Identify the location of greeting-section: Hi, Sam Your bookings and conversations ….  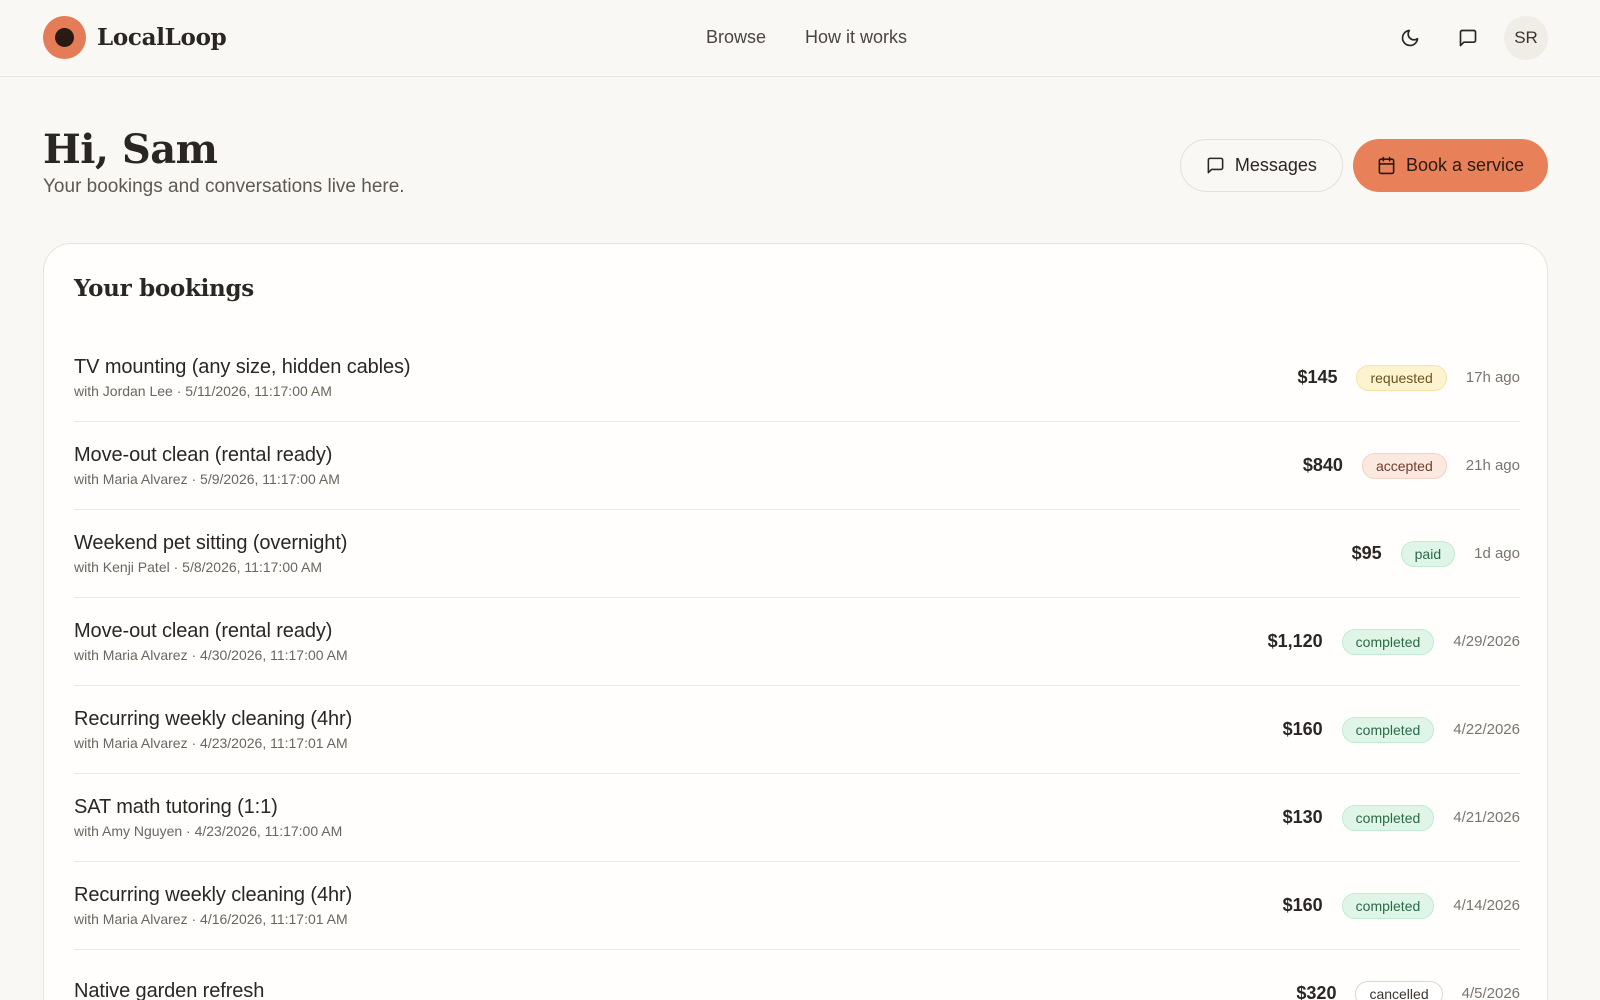
(224, 162).